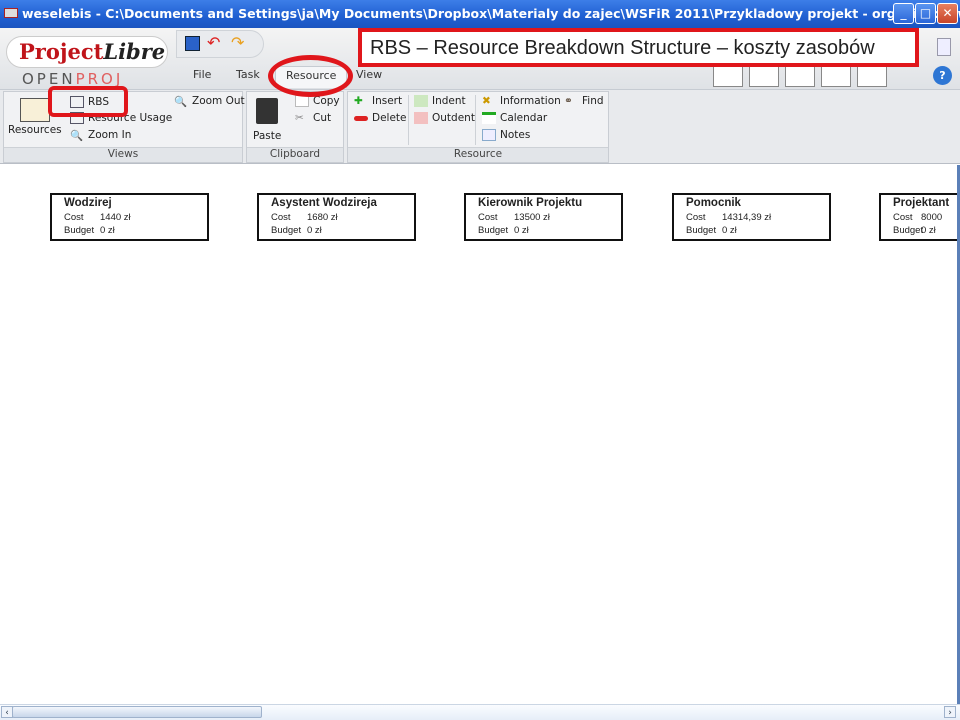  I want to click on undo-icon: ↶, so click(213, 42).